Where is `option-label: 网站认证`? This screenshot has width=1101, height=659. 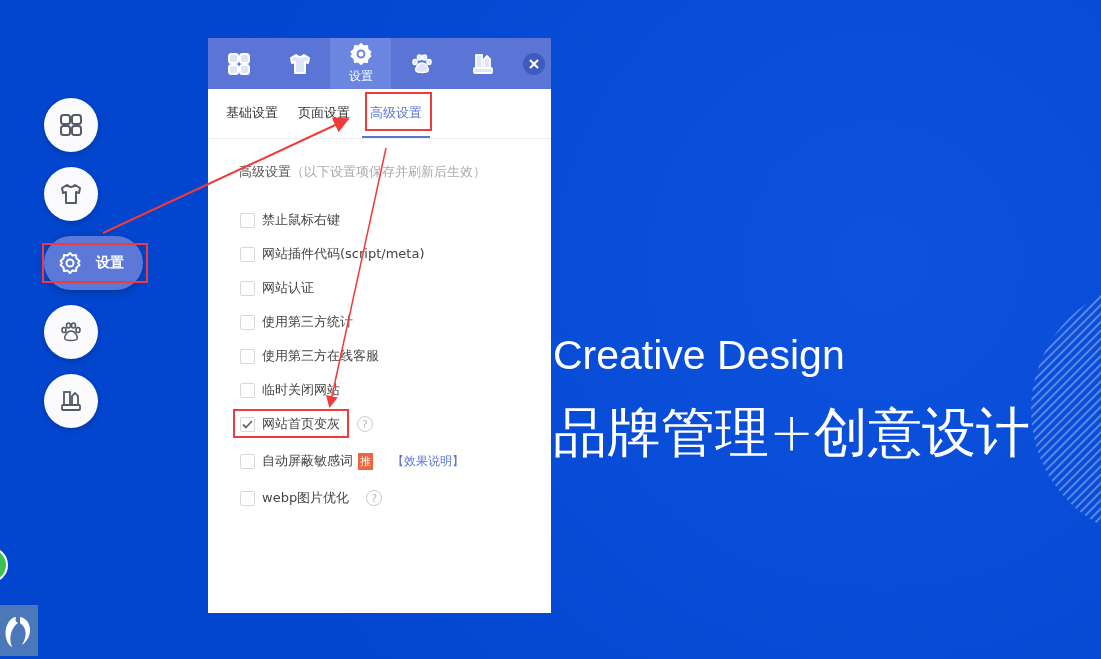 option-label: 网站认证 is located at coordinates (288, 288).